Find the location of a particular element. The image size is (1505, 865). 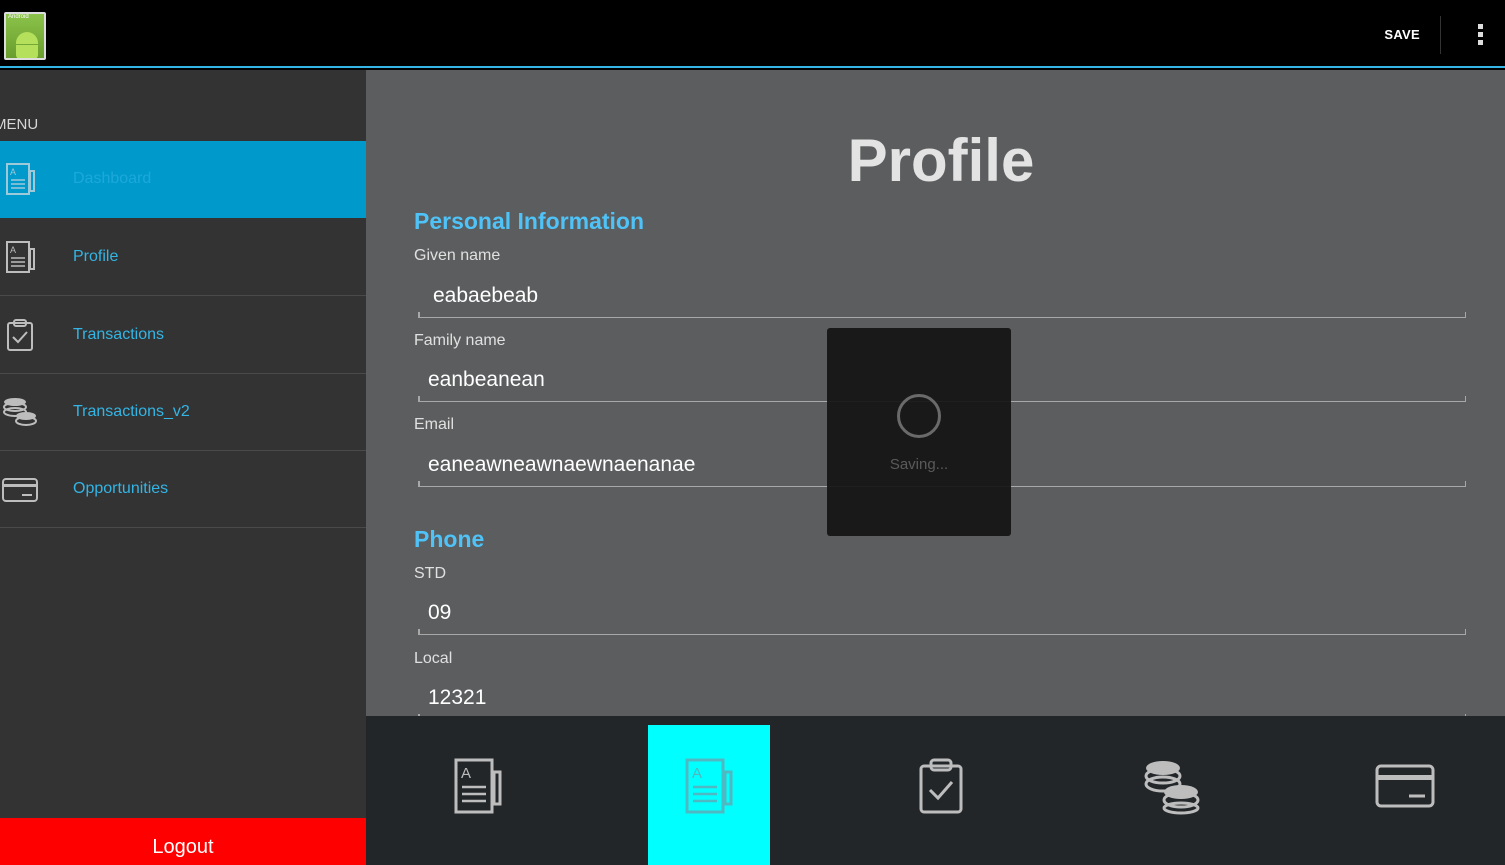

android-head-icon is located at coordinates (27, 38).